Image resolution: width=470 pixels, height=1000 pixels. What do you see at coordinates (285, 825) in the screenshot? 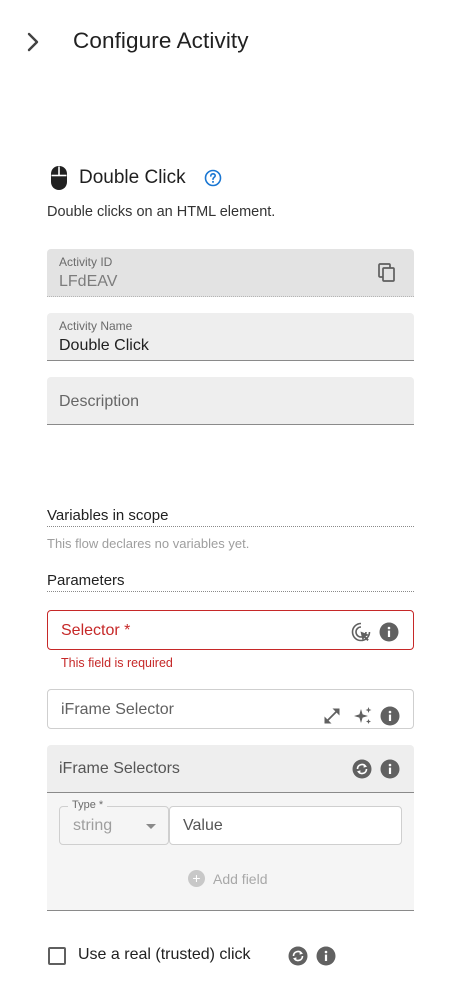
I see `value-input: Value` at bounding box center [285, 825].